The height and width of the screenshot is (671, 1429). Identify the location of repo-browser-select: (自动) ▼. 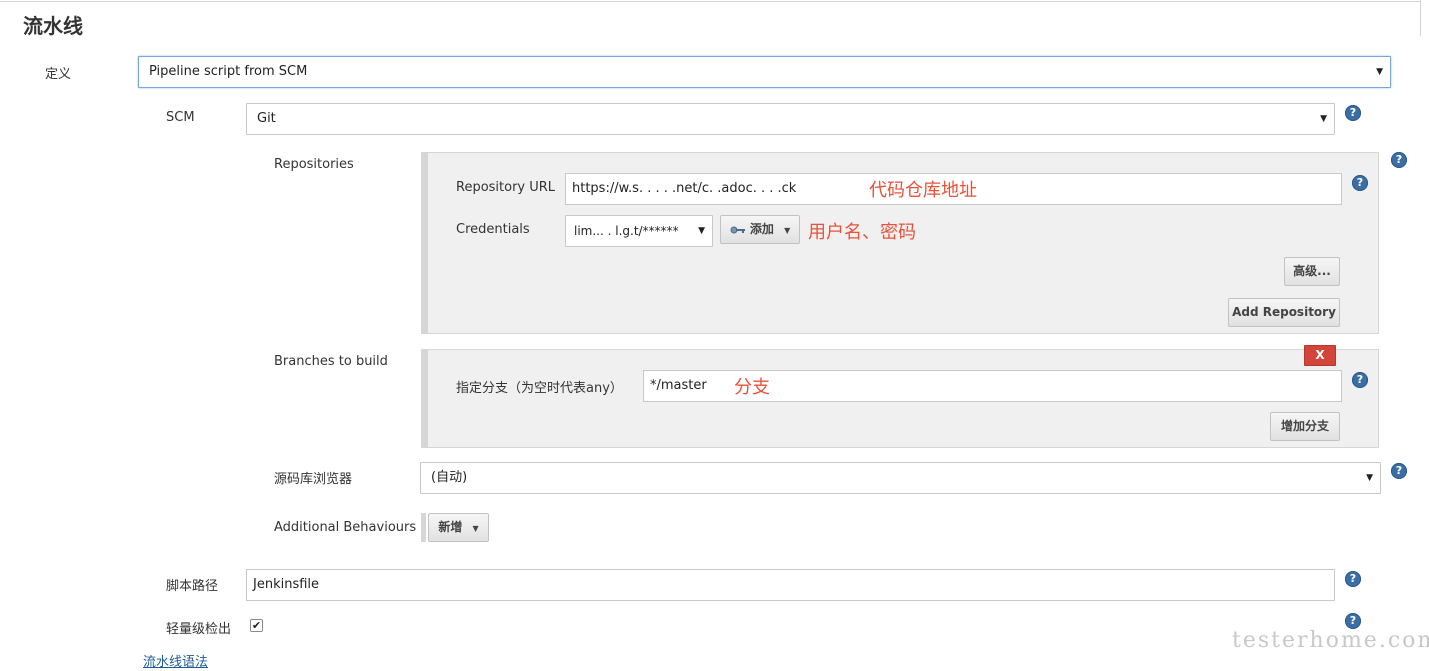
(900, 478).